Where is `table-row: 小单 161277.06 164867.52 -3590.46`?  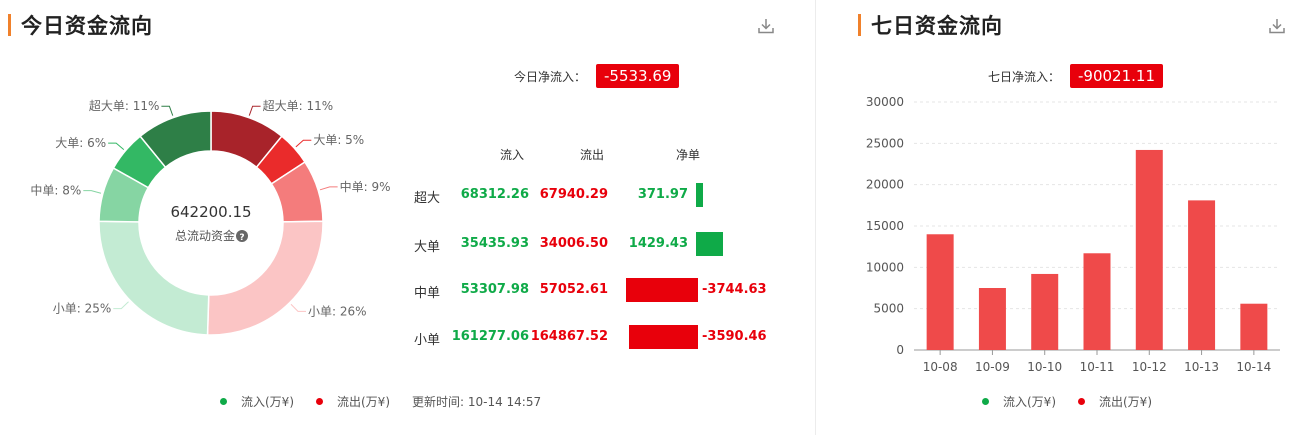 table-row: 小单 161277.06 164867.52 -3590.46 is located at coordinates (588, 337).